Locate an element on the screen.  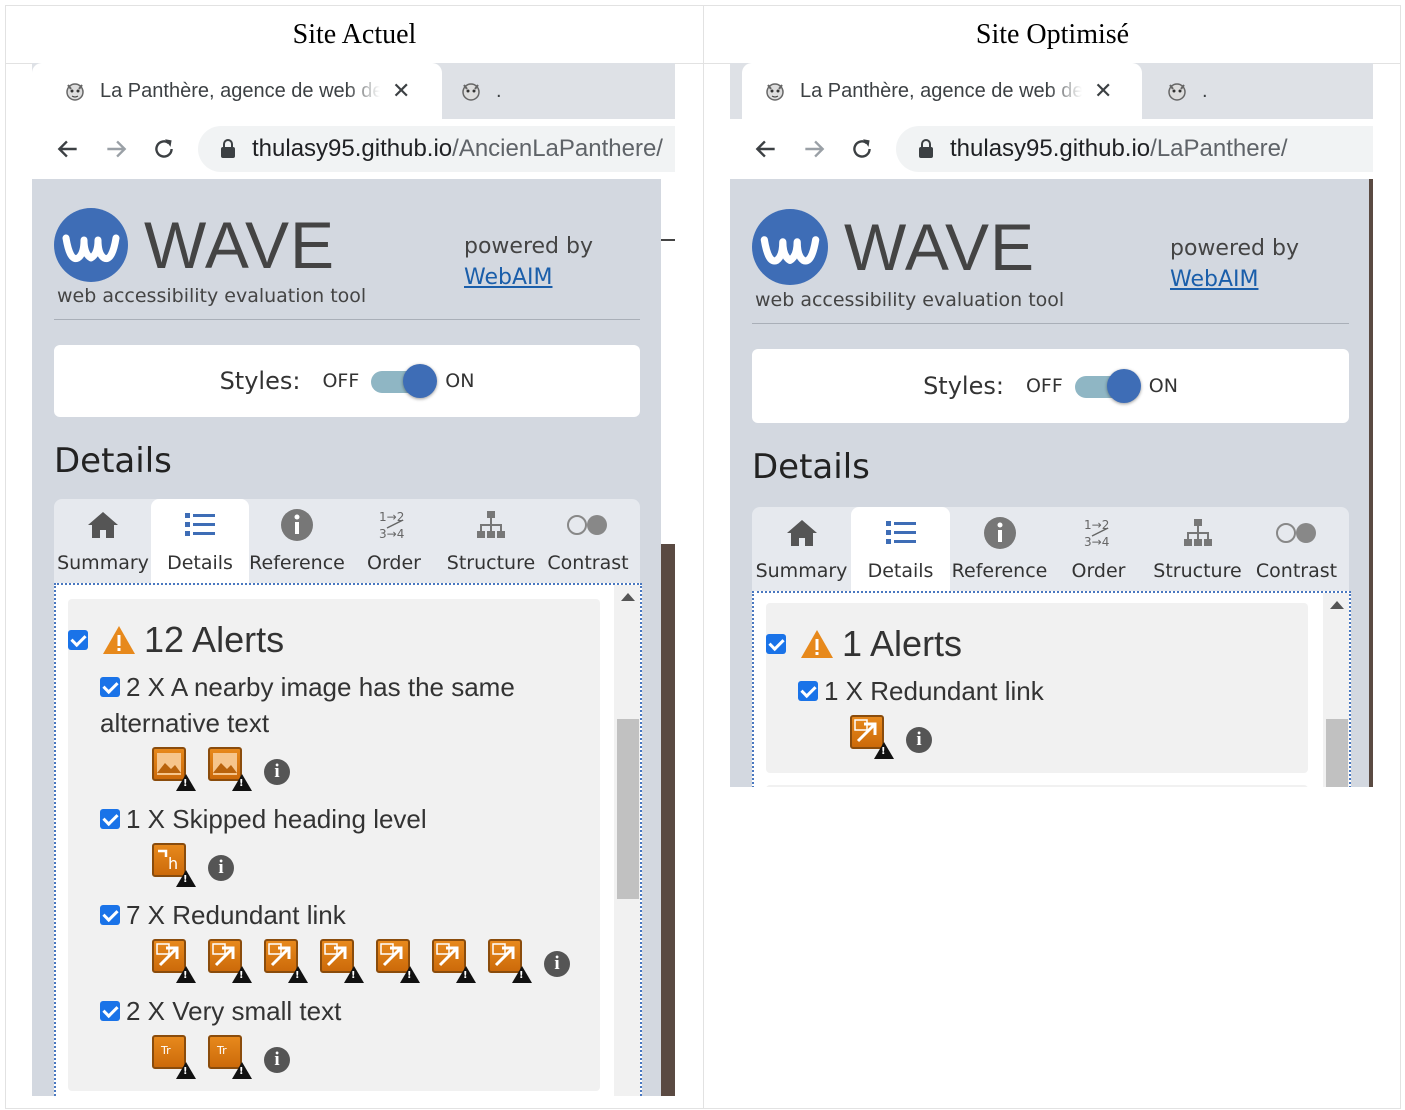
alert-icons-row: h i is located at coordinates (193, 865).